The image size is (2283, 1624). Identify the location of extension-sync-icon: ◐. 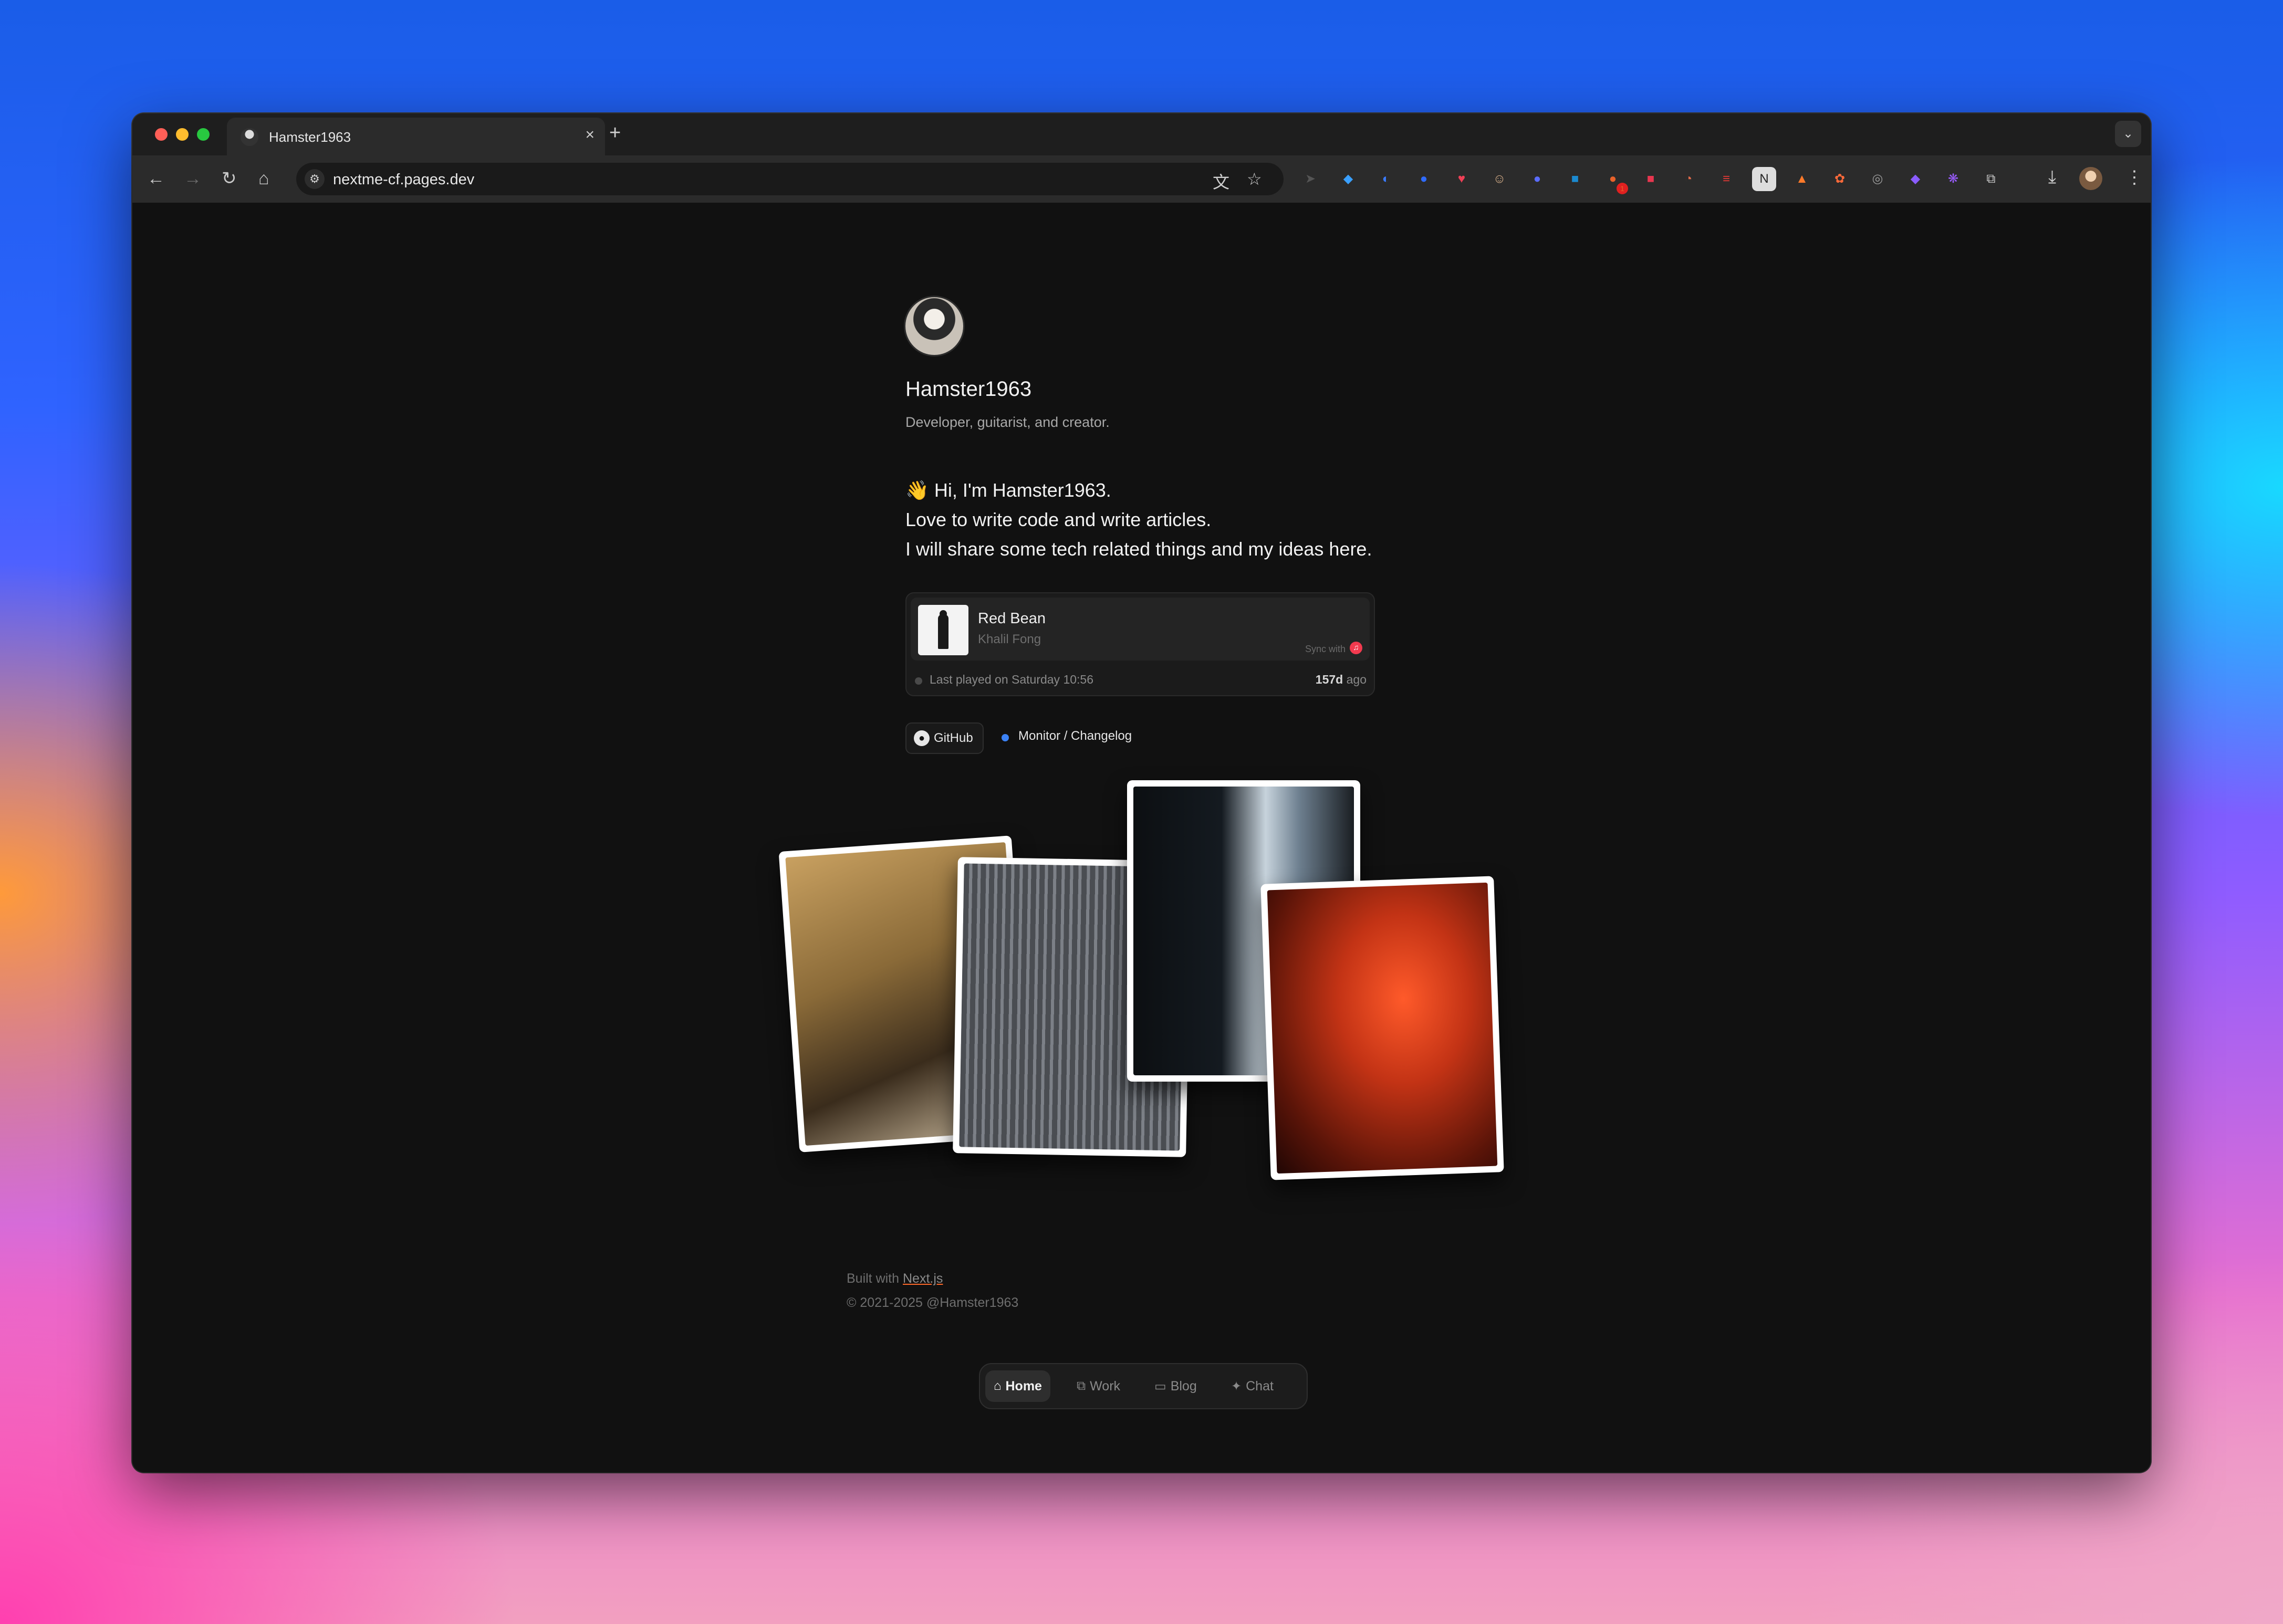
(1386, 179).